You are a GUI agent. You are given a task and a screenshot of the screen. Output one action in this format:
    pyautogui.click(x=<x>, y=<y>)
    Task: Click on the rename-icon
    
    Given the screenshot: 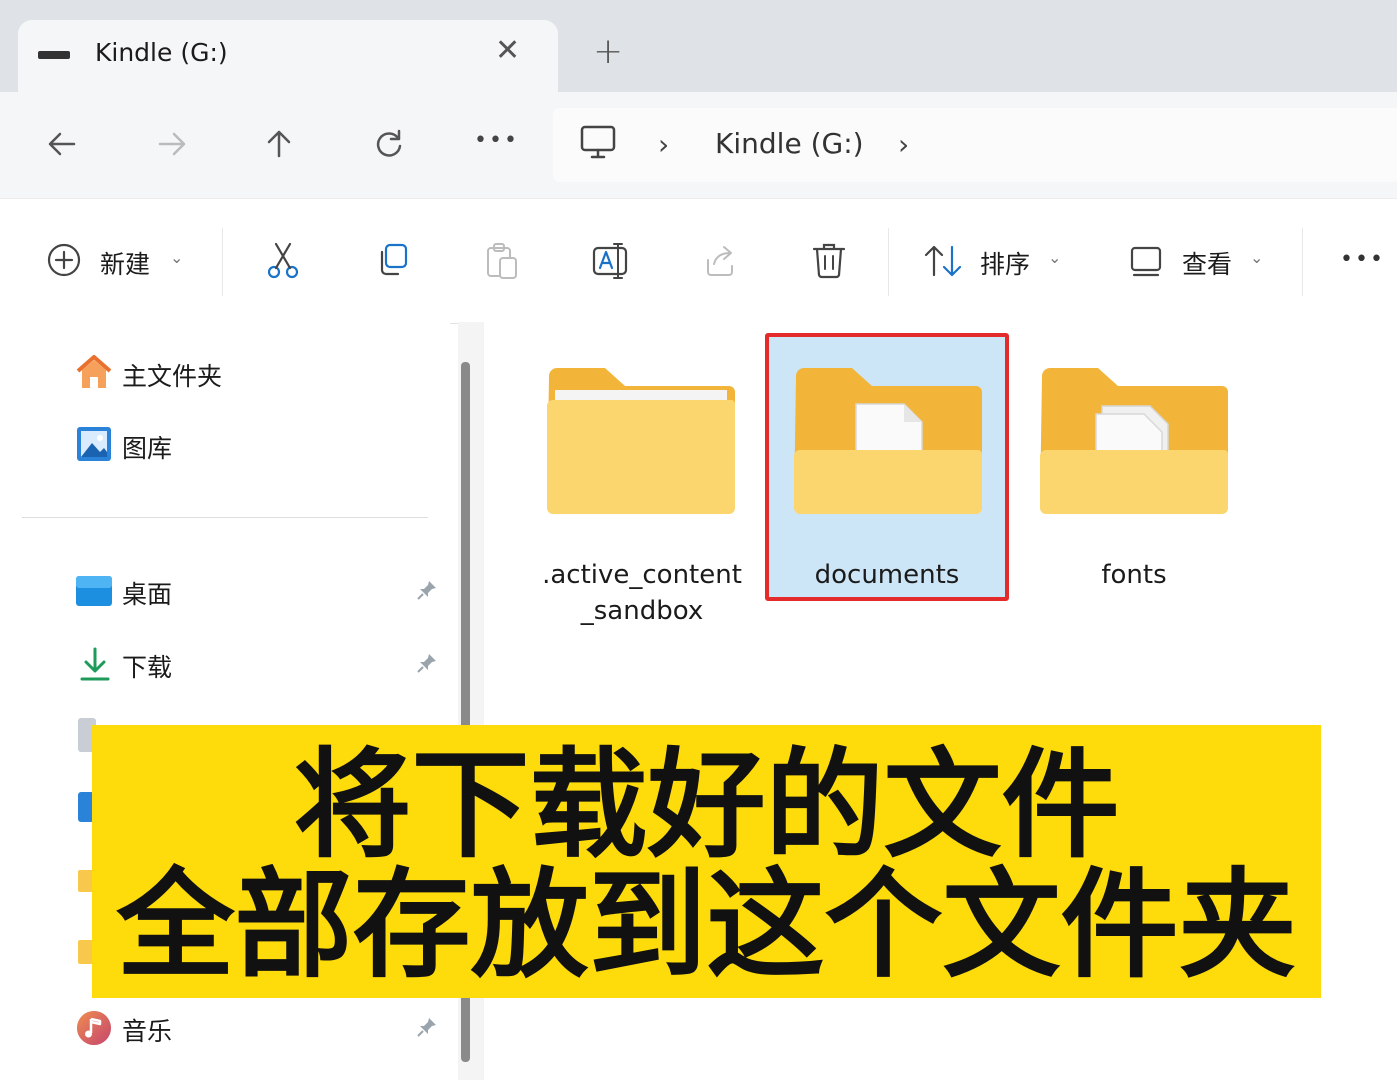 What is the action you would take?
    pyautogui.click(x=610, y=261)
    